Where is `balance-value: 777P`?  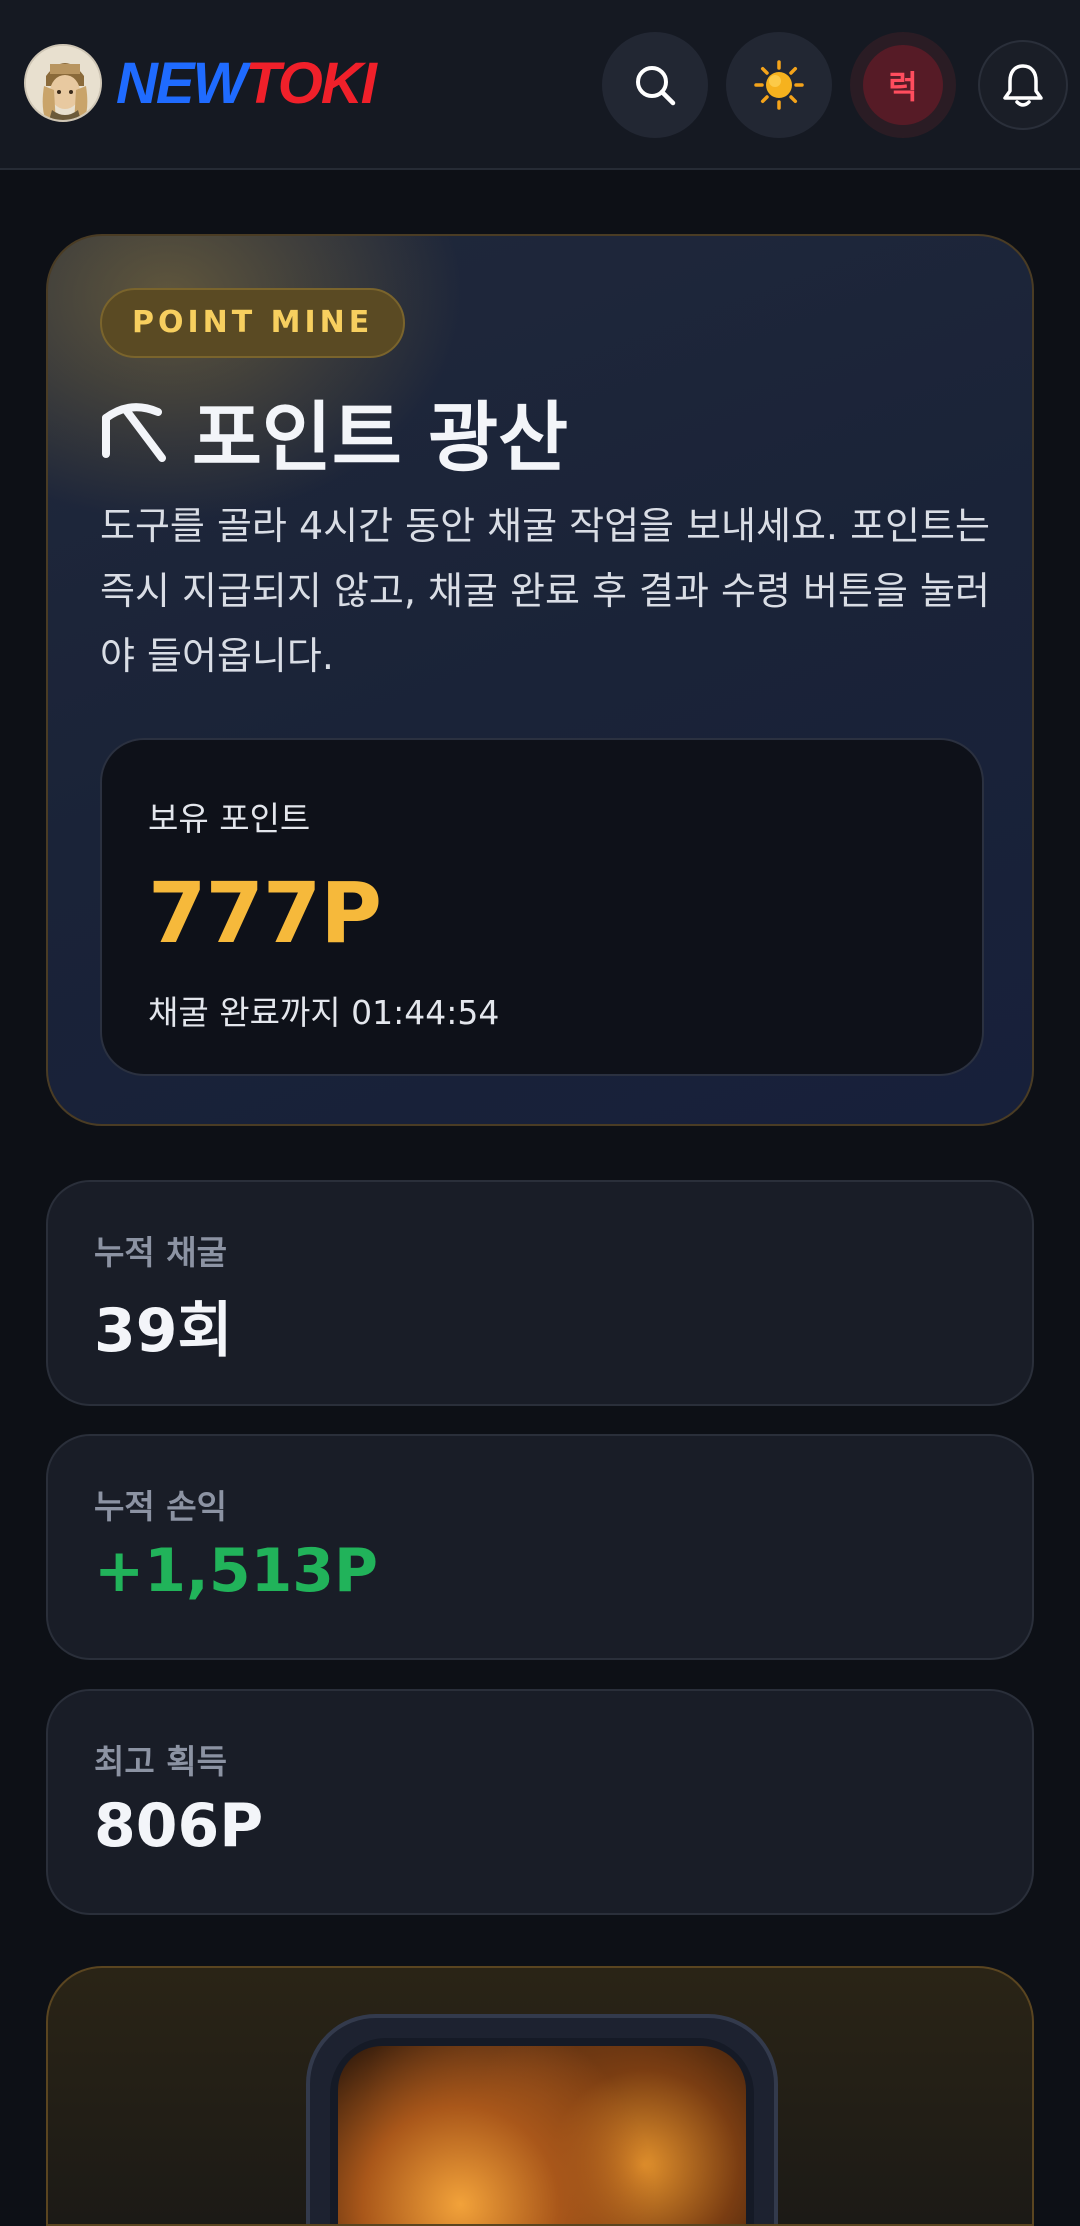
balance-value: 777P is located at coordinates (265, 913).